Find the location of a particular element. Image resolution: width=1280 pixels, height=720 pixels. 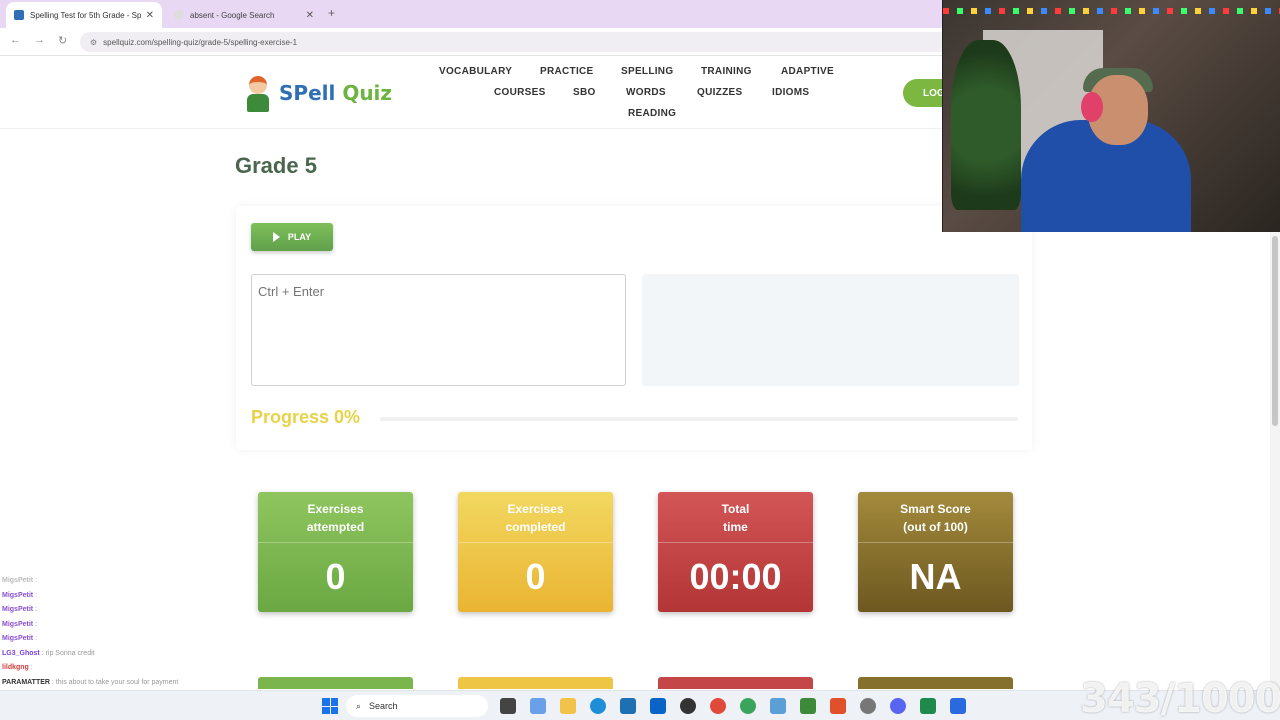

nav-reading: READING is located at coordinates (652, 113).